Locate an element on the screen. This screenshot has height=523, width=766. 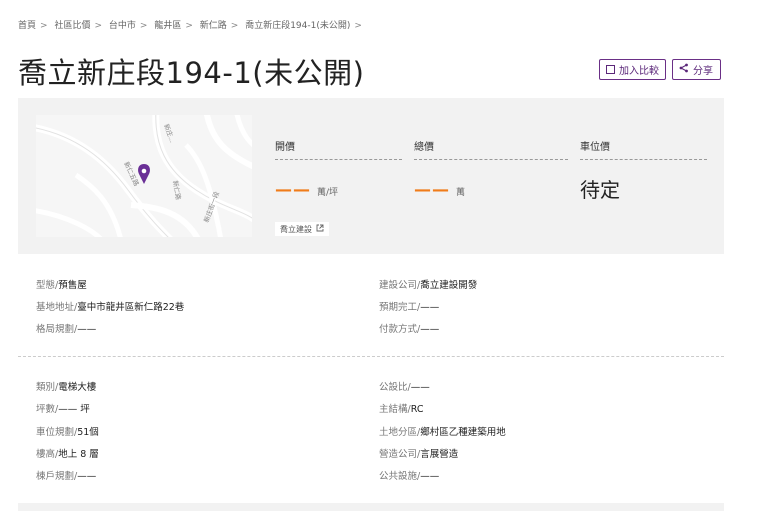
detail-facilities: 公共設施/—— is located at coordinates (409, 476).